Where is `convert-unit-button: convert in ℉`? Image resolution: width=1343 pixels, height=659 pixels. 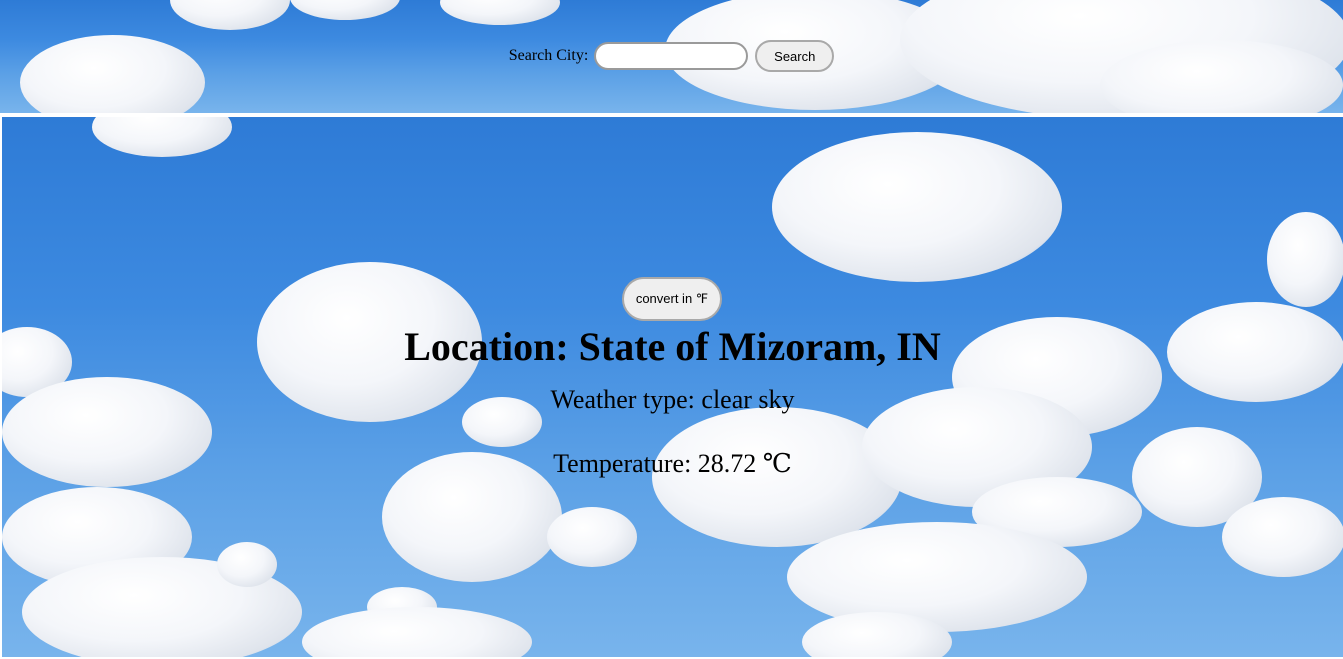
convert-unit-button: convert in ℉ is located at coordinates (672, 299).